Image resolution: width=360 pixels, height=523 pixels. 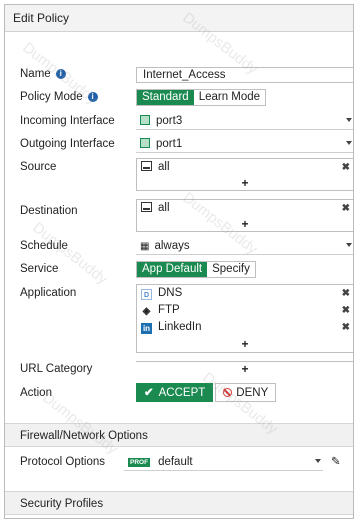 I want to click on source-item-label: all, so click(x=164, y=167).